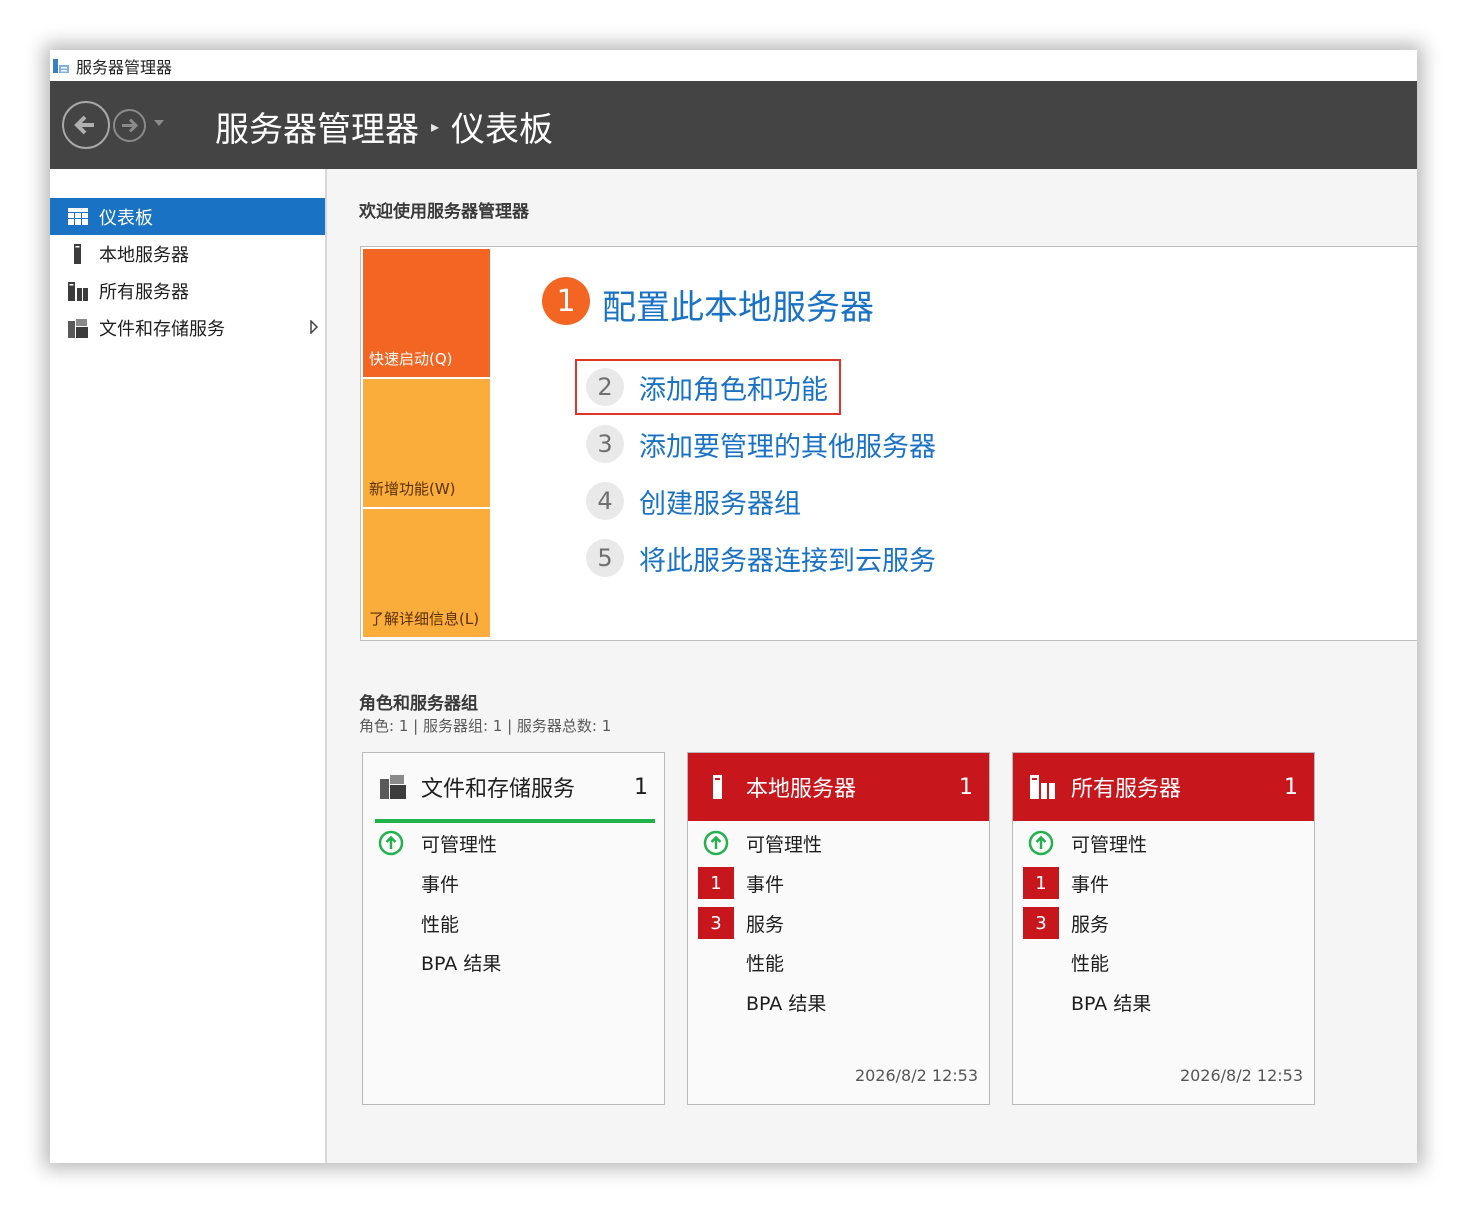 The width and height of the screenshot is (1467, 1213). Describe the element at coordinates (498, 789) in the screenshot. I see `card-title: 文件和存储服务` at that location.